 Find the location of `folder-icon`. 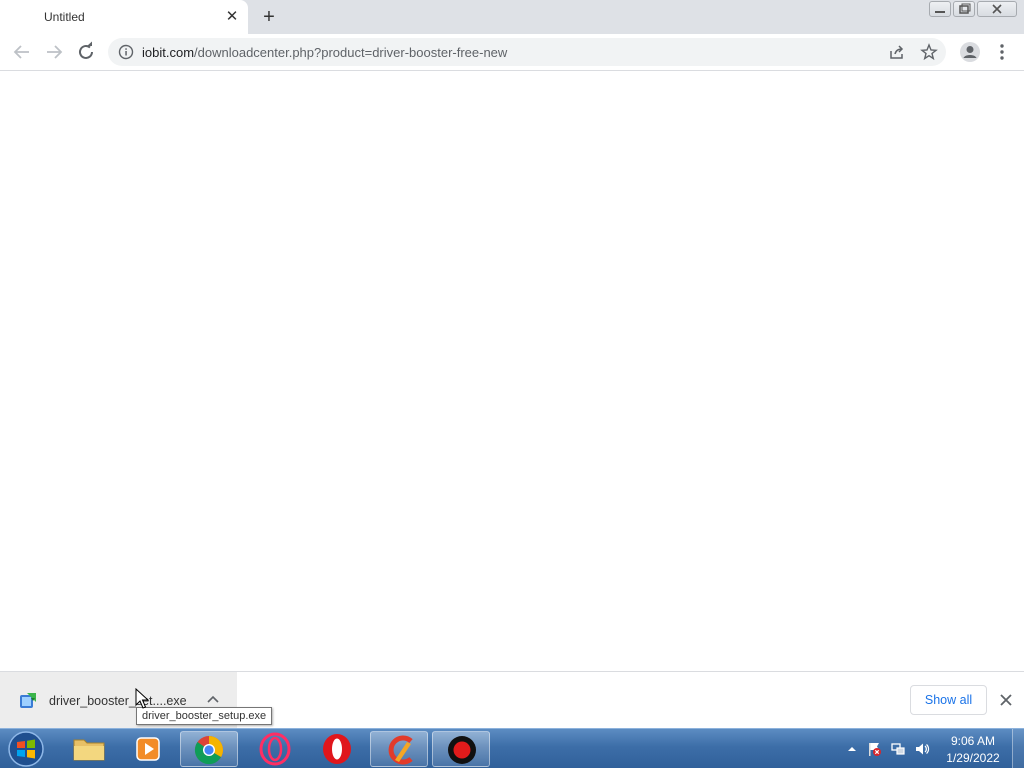

folder-icon is located at coordinates (89, 750).